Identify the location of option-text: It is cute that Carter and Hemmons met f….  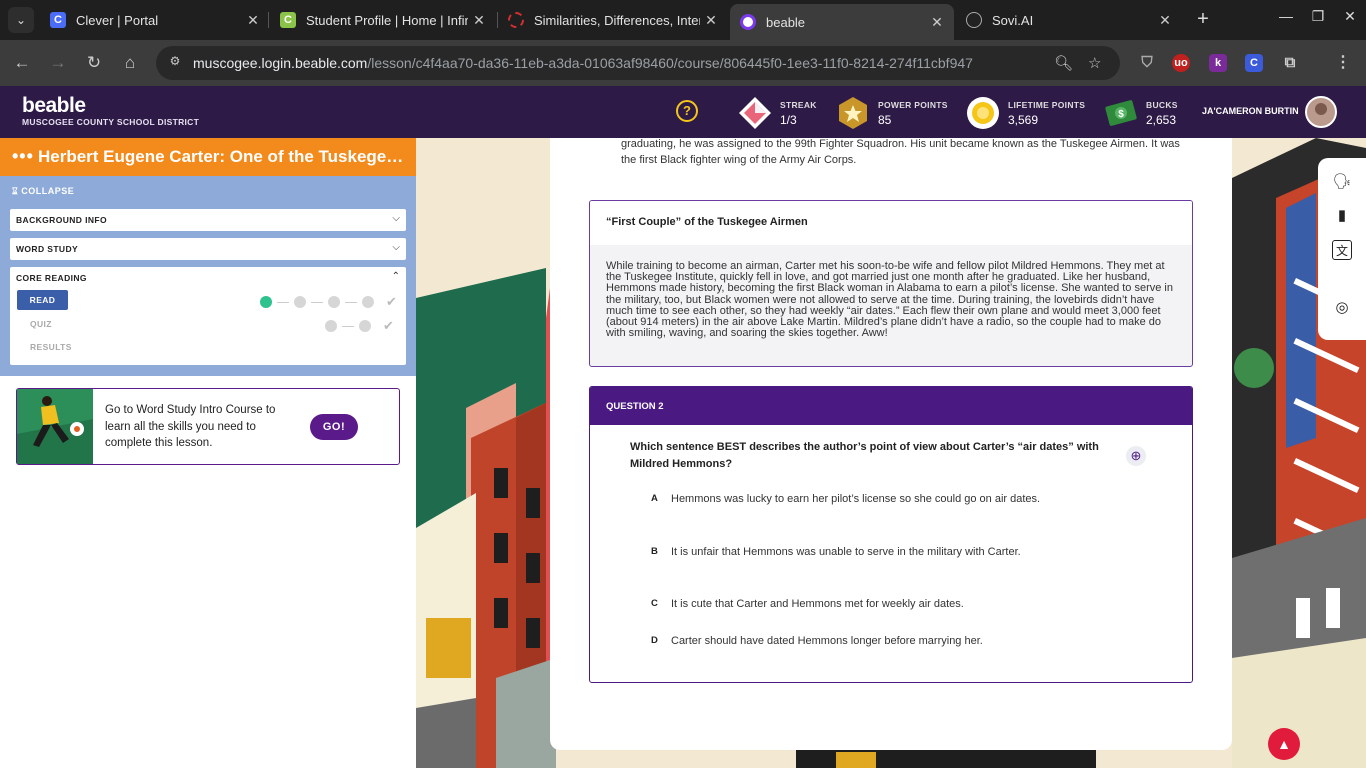
(817, 604).